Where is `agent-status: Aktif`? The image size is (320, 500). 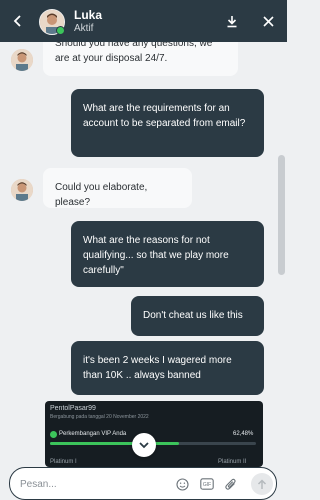
agent-status: Aktif is located at coordinates (84, 28).